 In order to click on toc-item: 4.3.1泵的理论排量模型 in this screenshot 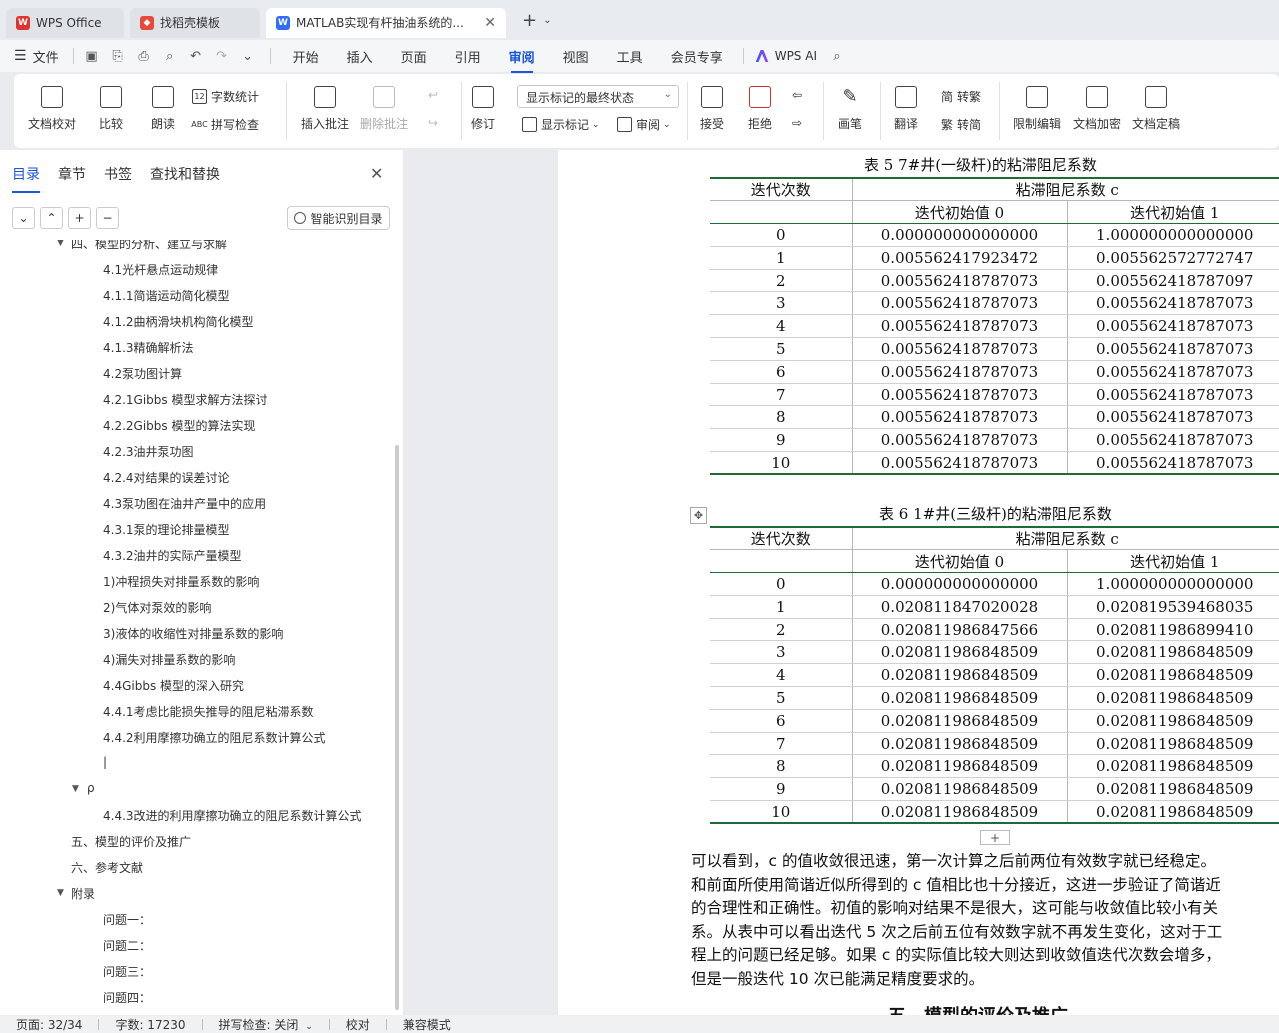, I will do `click(166, 529)`.